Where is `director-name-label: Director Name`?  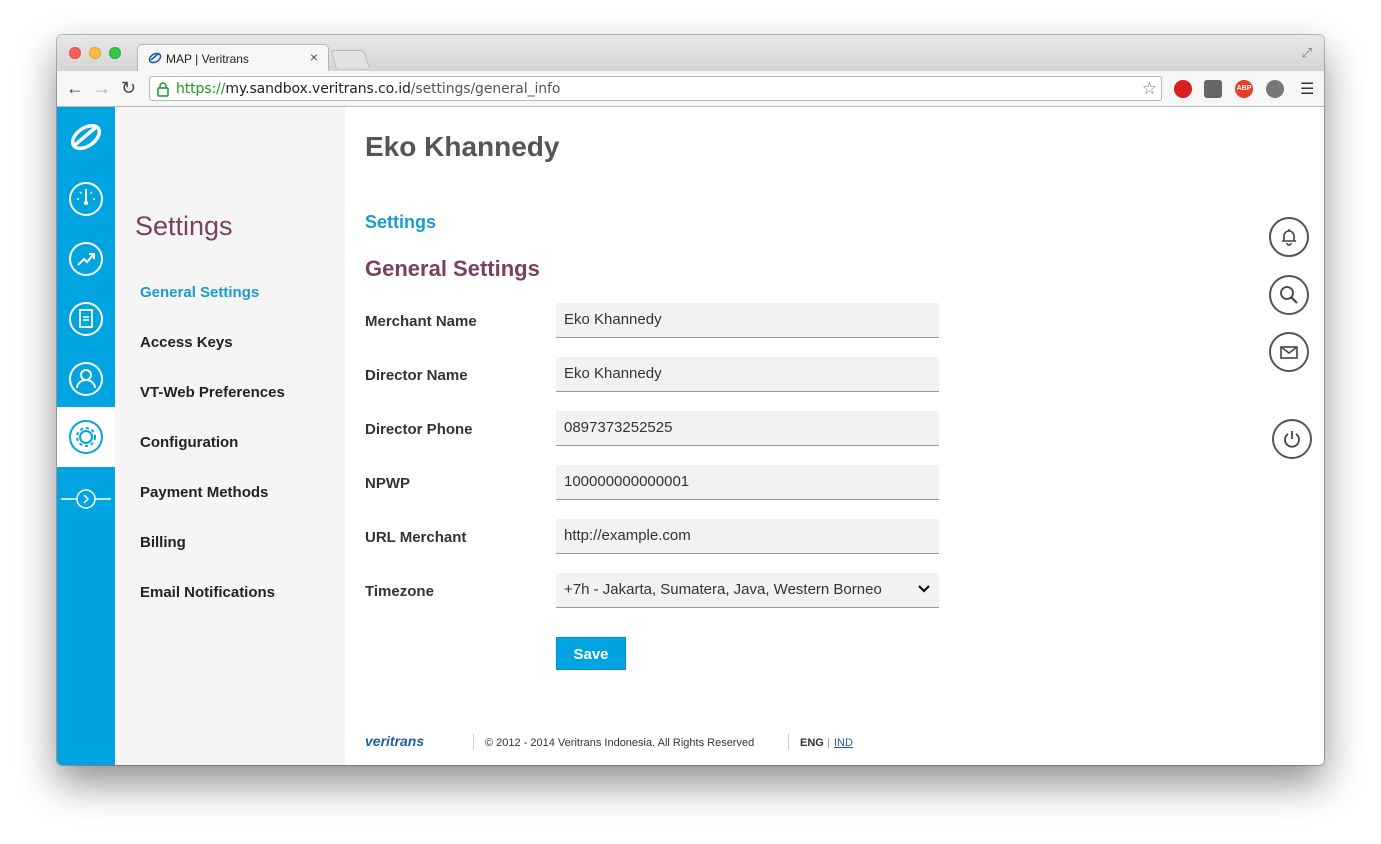
director-name-label: Director Name is located at coordinates (416, 375).